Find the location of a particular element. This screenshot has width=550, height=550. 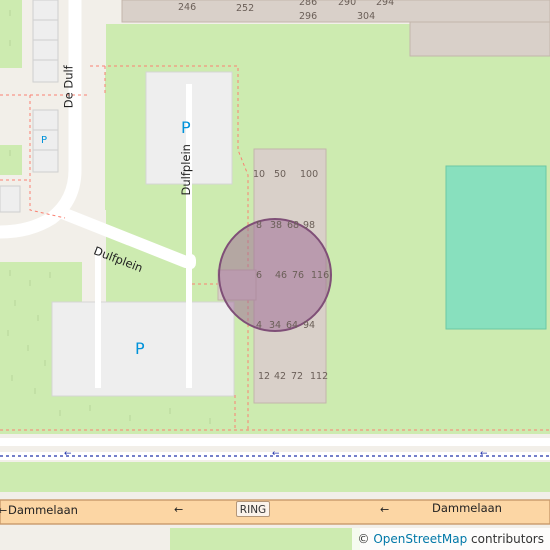

attribution-suffix: contributors is located at coordinates (505, 539).